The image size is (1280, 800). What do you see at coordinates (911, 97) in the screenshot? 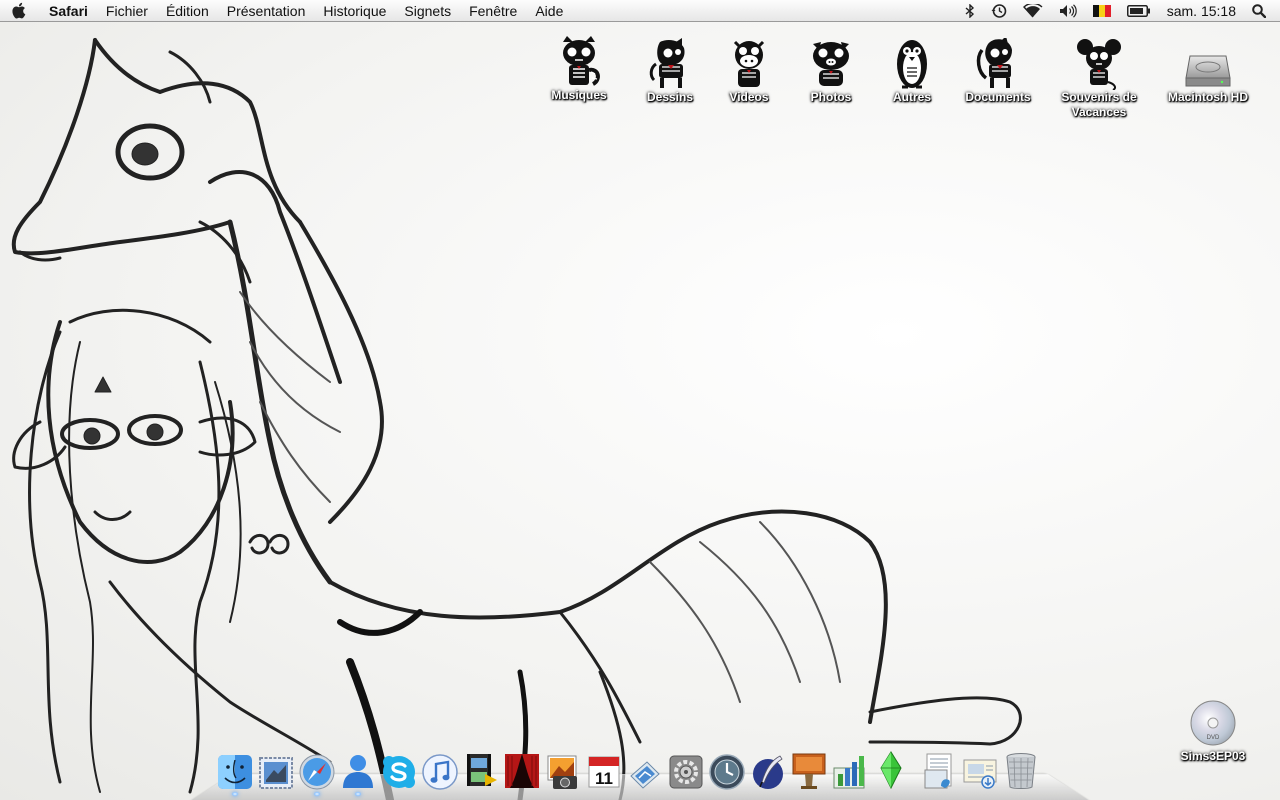
I see `desktop-folder-label: Autres` at bounding box center [911, 97].